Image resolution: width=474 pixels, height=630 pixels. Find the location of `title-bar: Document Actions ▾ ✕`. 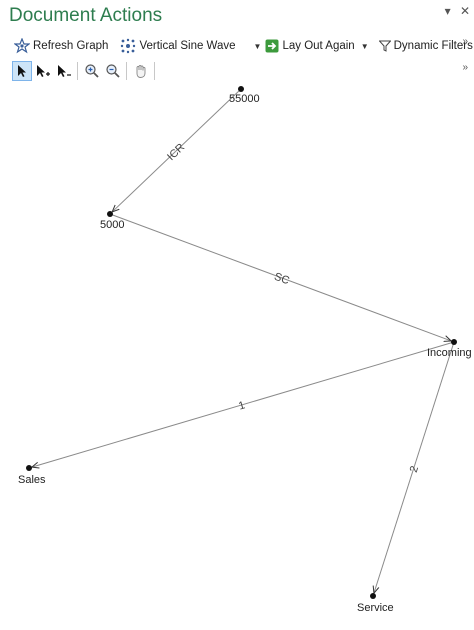

title-bar: Document Actions ▾ ✕ is located at coordinates (237, 16).